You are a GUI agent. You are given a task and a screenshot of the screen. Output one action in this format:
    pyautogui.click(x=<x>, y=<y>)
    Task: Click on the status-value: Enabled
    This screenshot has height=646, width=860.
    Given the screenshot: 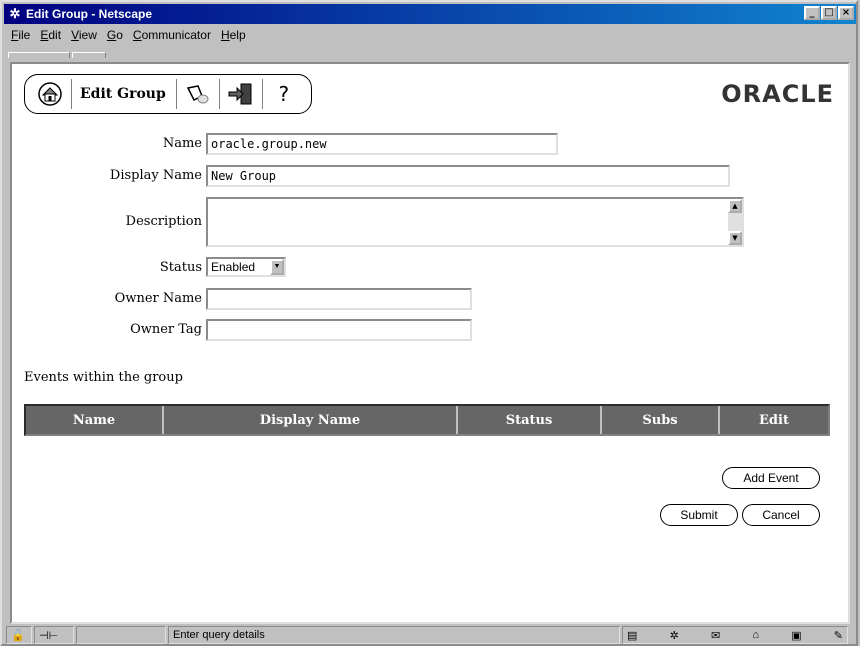 What is the action you would take?
    pyautogui.click(x=233, y=267)
    